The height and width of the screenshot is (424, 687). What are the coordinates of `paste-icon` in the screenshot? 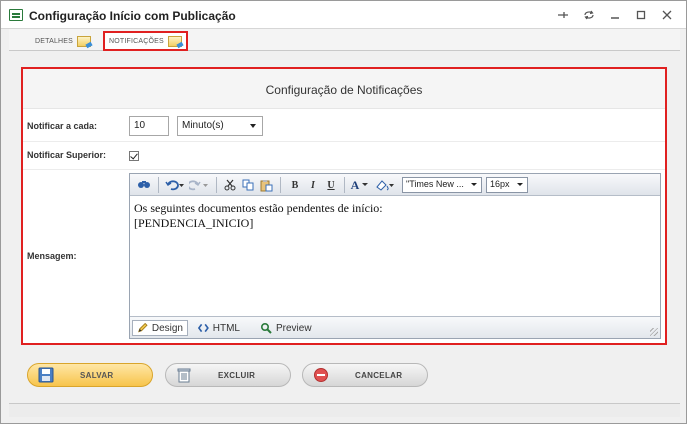 It's located at (266, 185).